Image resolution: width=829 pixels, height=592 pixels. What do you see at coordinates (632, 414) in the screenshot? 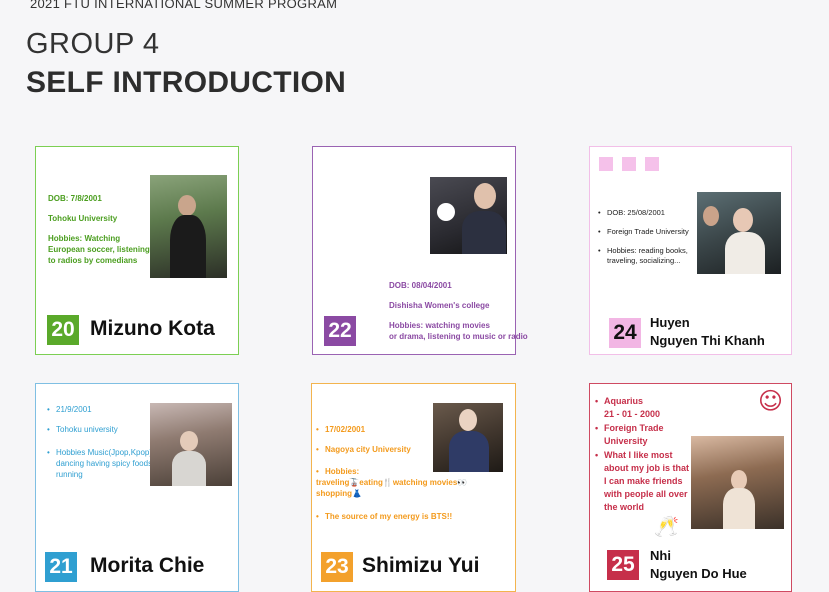
I see `dob-text: 21 - 01 - 2000` at bounding box center [632, 414].